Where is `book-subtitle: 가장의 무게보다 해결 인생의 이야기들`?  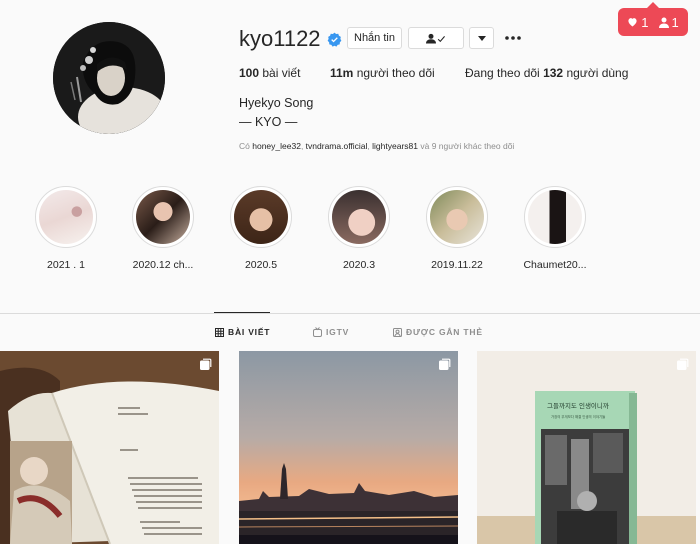
book-subtitle: 가장의 무게보다 해결 인생의 이야기들 is located at coordinates (578, 416).